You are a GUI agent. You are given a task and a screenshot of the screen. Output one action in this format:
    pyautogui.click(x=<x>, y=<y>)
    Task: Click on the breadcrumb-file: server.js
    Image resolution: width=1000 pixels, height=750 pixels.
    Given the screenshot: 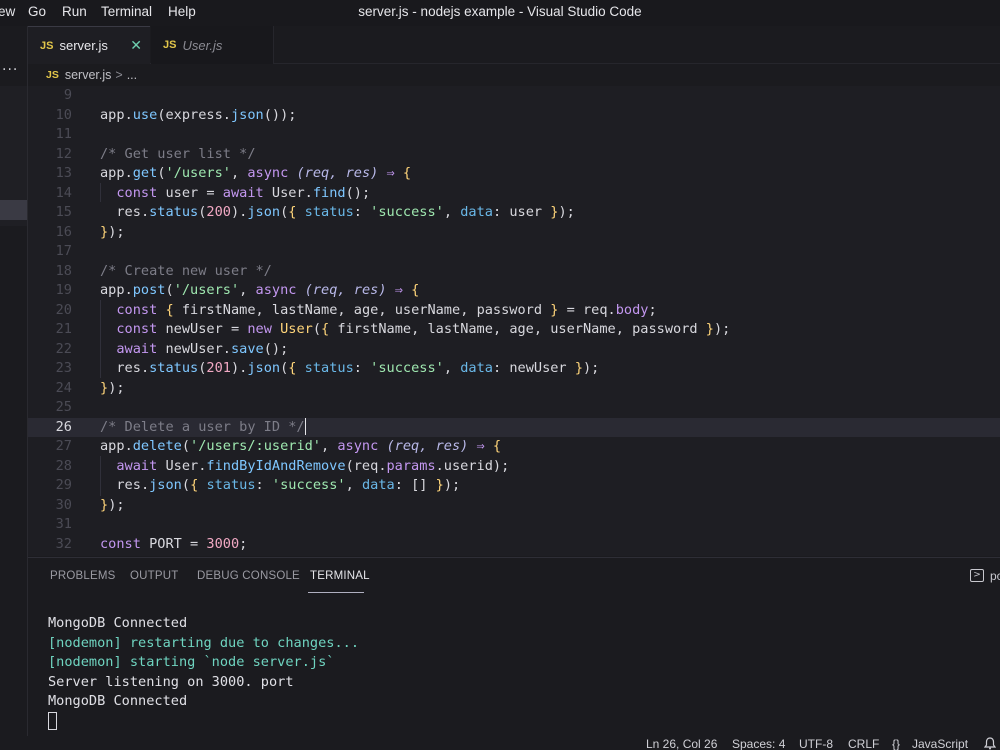 What is the action you would take?
    pyautogui.click(x=88, y=75)
    